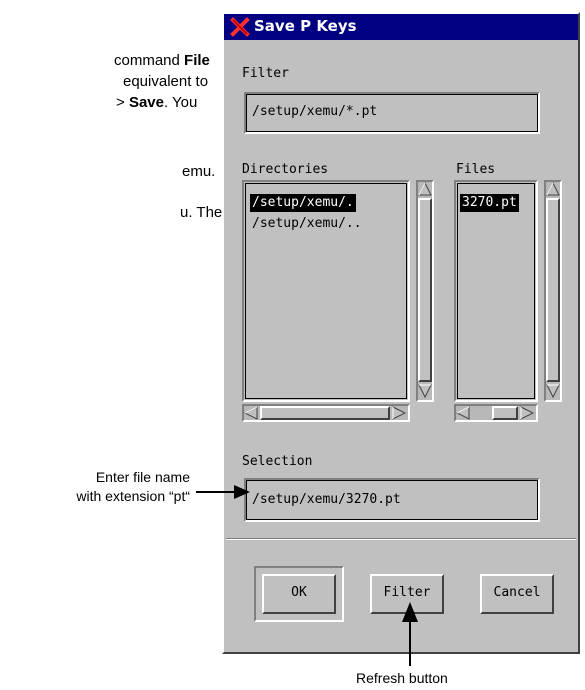 This screenshot has width=585, height=690. What do you see at coordinates (489, 203) in the screenshot?
I see `list-item: 3270.pt` at bounding box center [489, 203].